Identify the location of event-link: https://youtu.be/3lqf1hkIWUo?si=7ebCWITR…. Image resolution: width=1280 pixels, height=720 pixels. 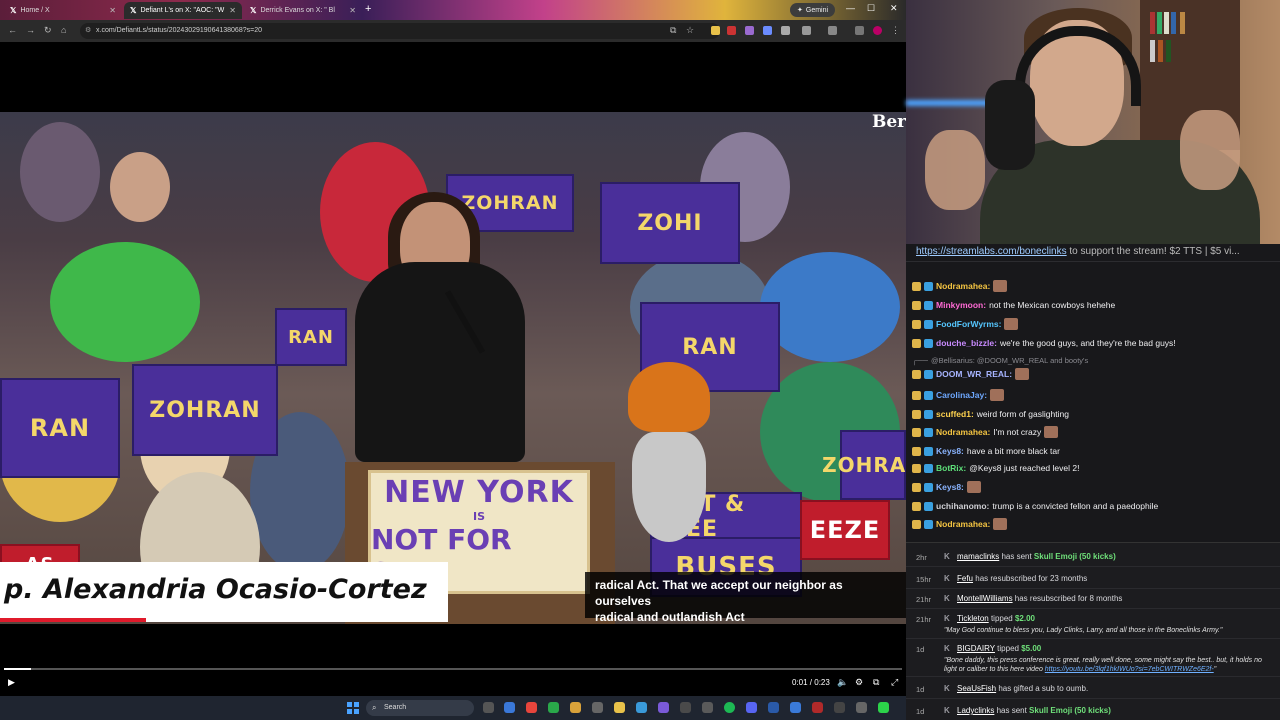
(1129, 669).